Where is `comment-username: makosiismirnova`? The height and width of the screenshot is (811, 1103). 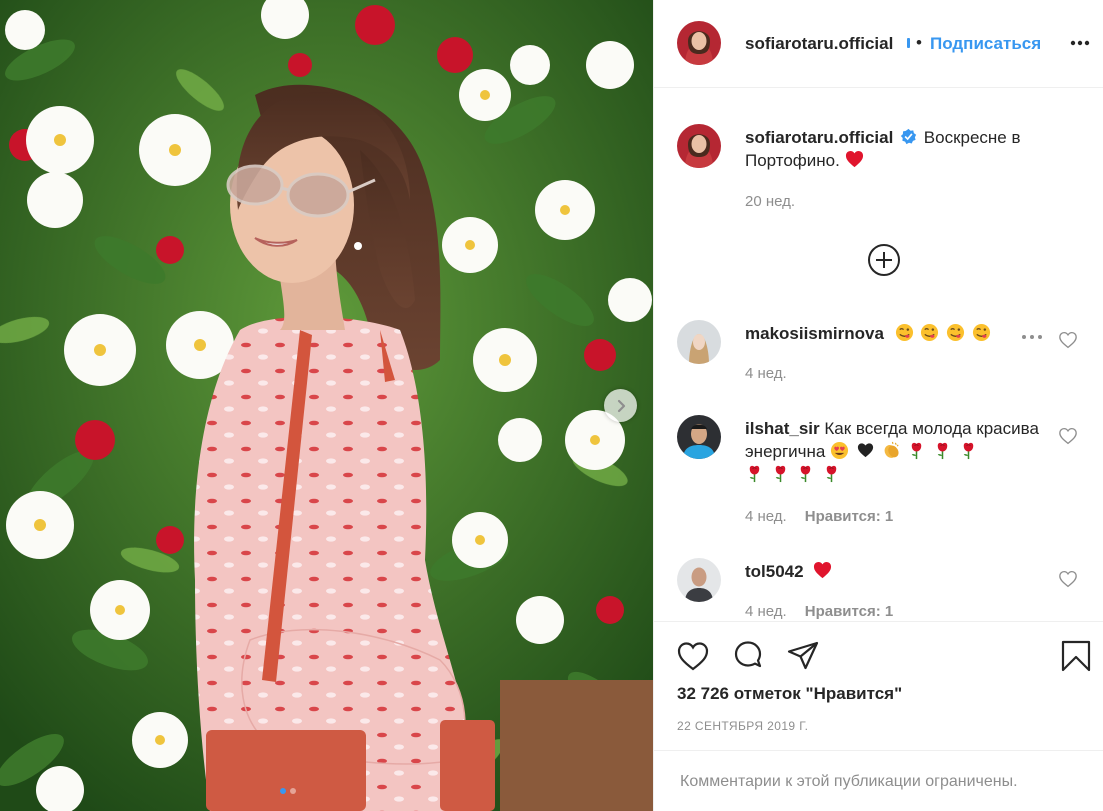 comment-username: makosiismirnova is located at coordinates (814, 333).